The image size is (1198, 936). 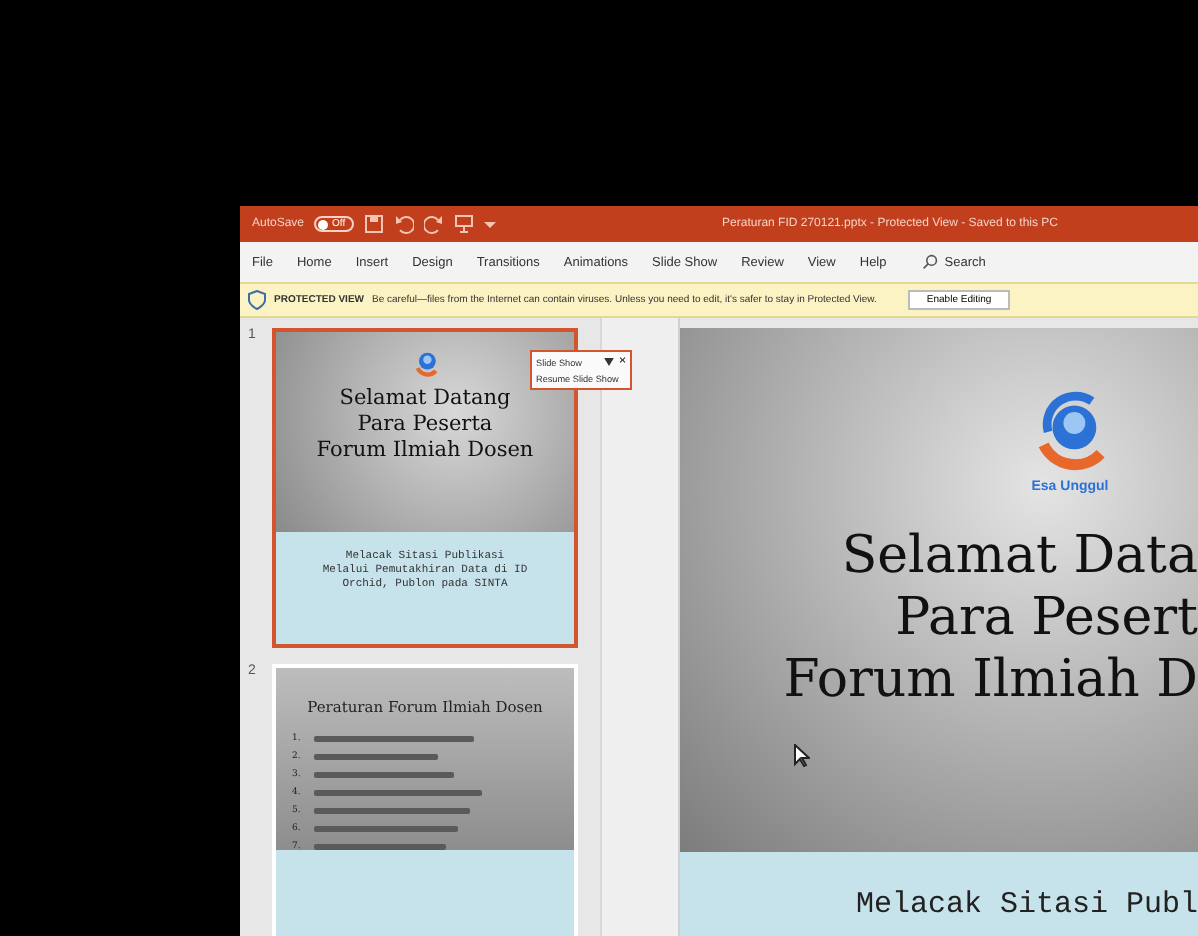 I want to click on slide-title-line: Para Peserta, so click(x=425, y=425).